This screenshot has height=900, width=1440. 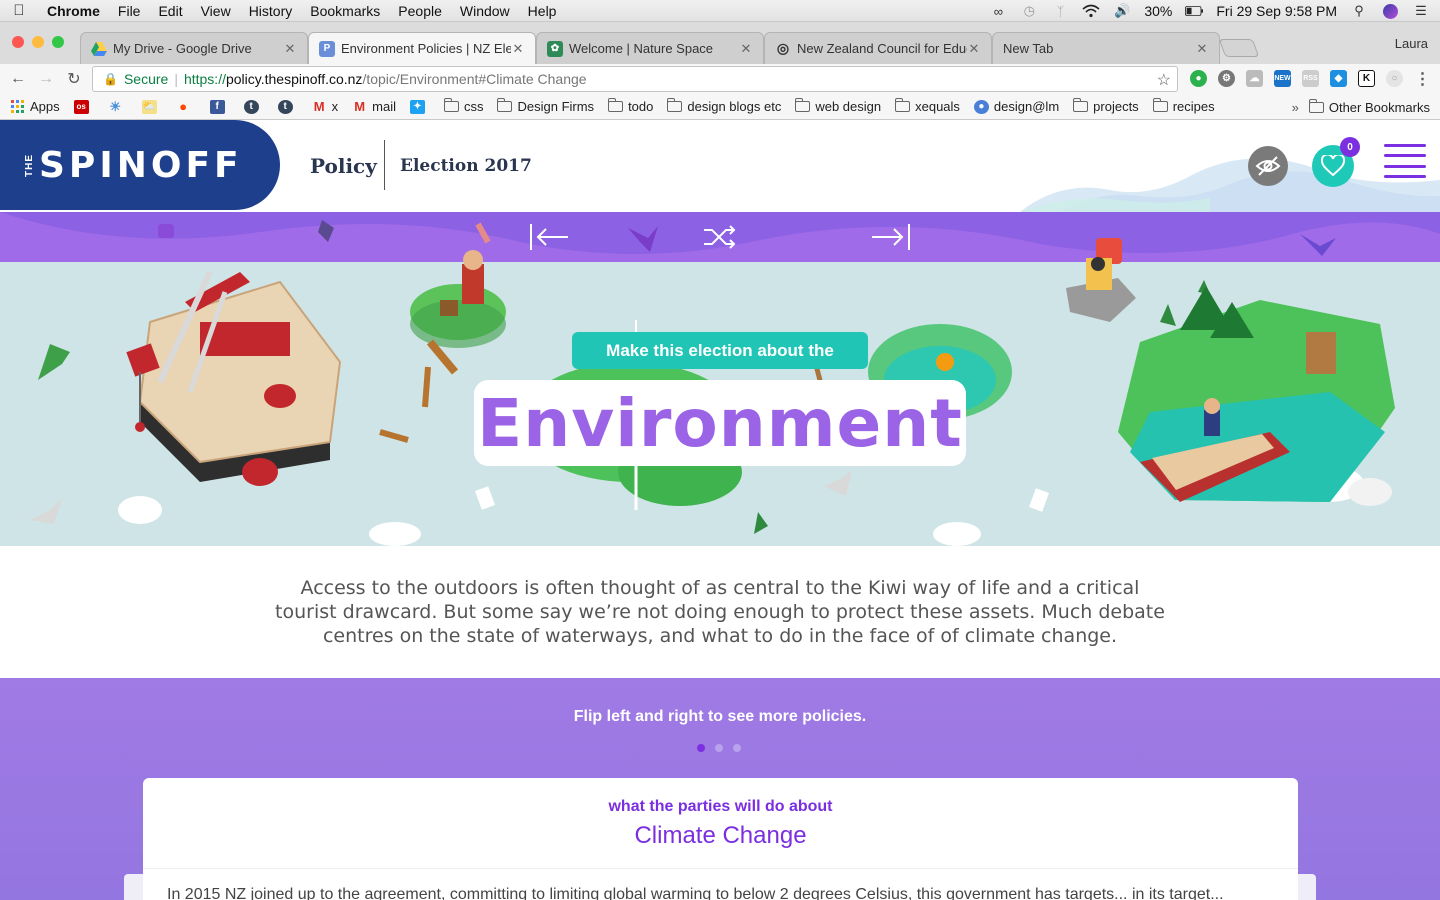 I want to click on shuffle-topic-icon, so click(x=720, y=237).